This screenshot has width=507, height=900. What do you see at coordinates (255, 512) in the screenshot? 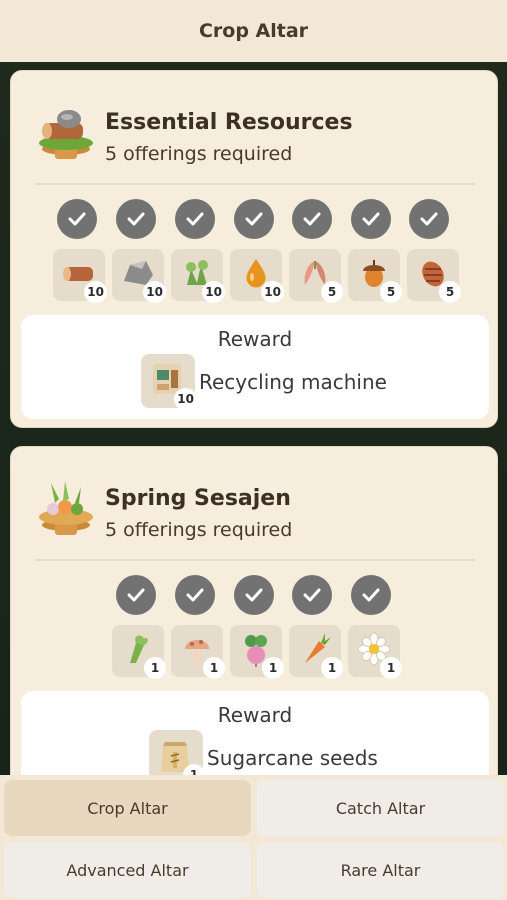
I see `card-header: Spring Sesajen 5 offerings required` at bounding box center [255, 512].